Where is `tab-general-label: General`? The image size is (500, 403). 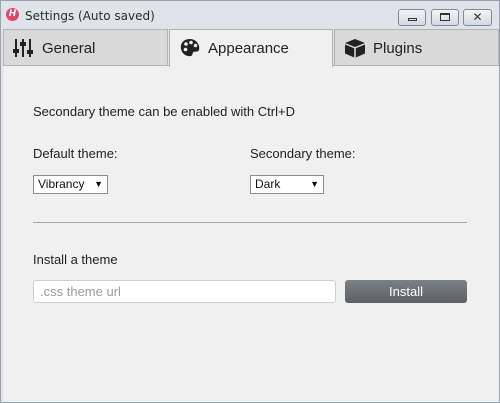 tab-general-label: General is located at coordinates (69, 48).